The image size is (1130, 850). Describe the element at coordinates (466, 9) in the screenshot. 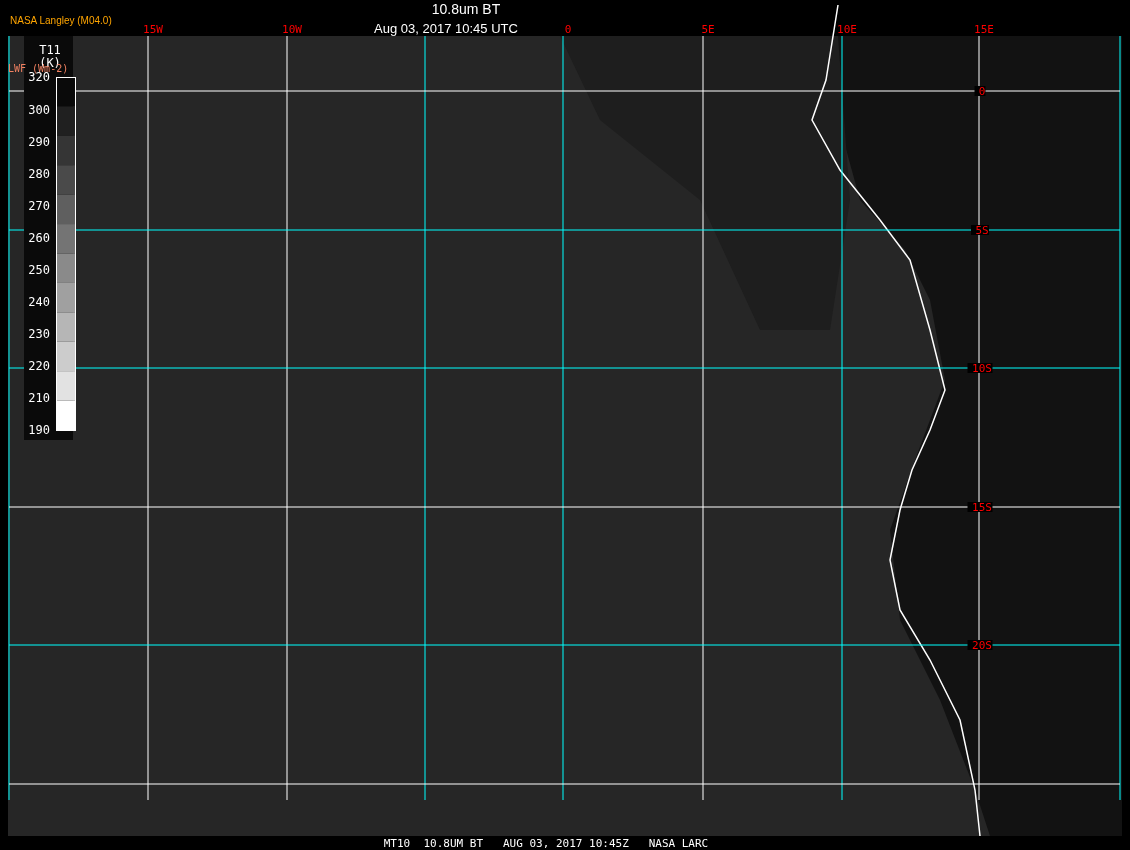

I see `image-title: 10.8um BT` at that location.